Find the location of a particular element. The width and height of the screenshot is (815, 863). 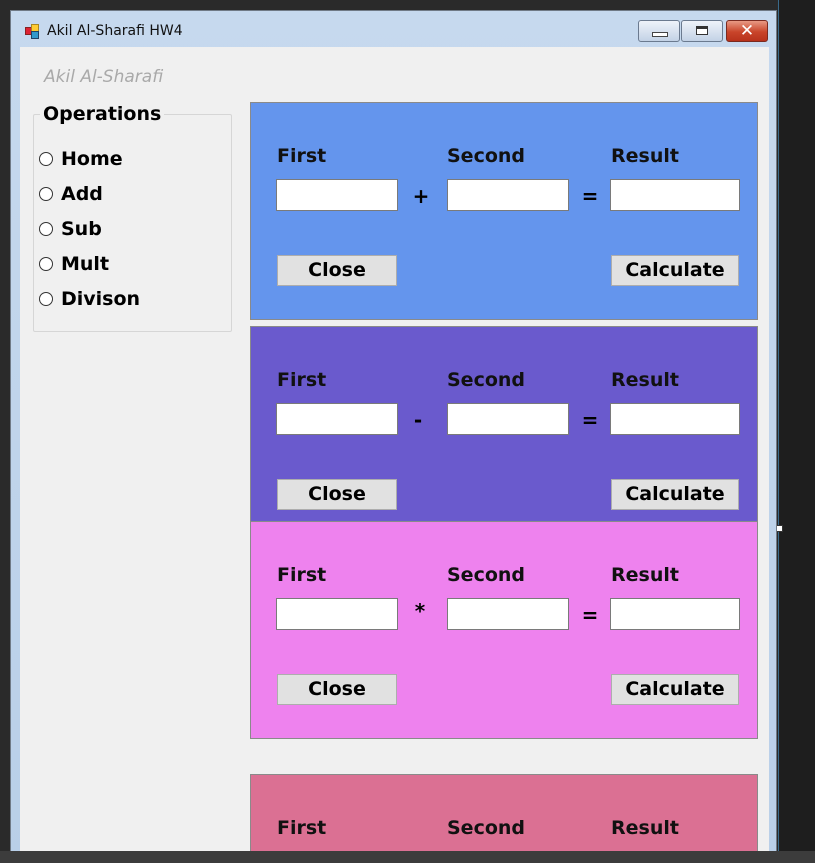

operator-label: + is located at coordinates (421, 196).